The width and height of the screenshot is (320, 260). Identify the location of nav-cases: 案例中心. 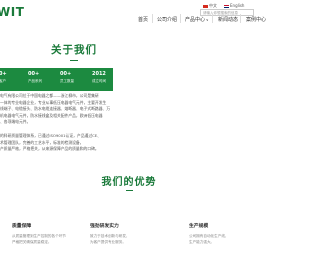
(256, 19).